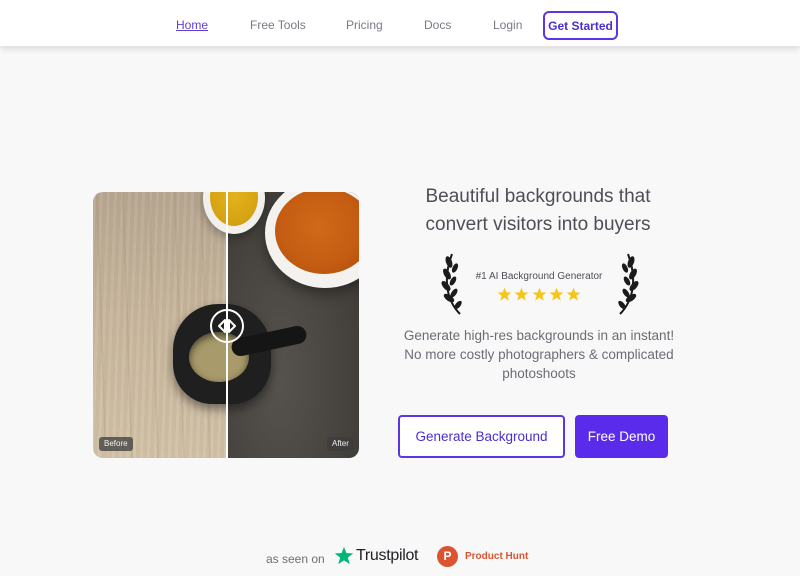  I want to click on rating-stars, so click(539, 295).